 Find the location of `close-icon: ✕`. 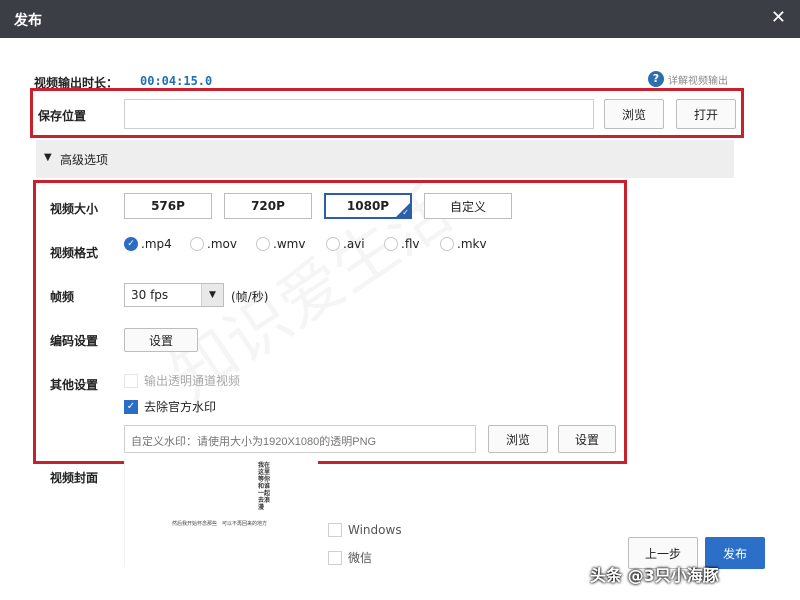

close-icon: ✕ is located at coordinates (778, 17).